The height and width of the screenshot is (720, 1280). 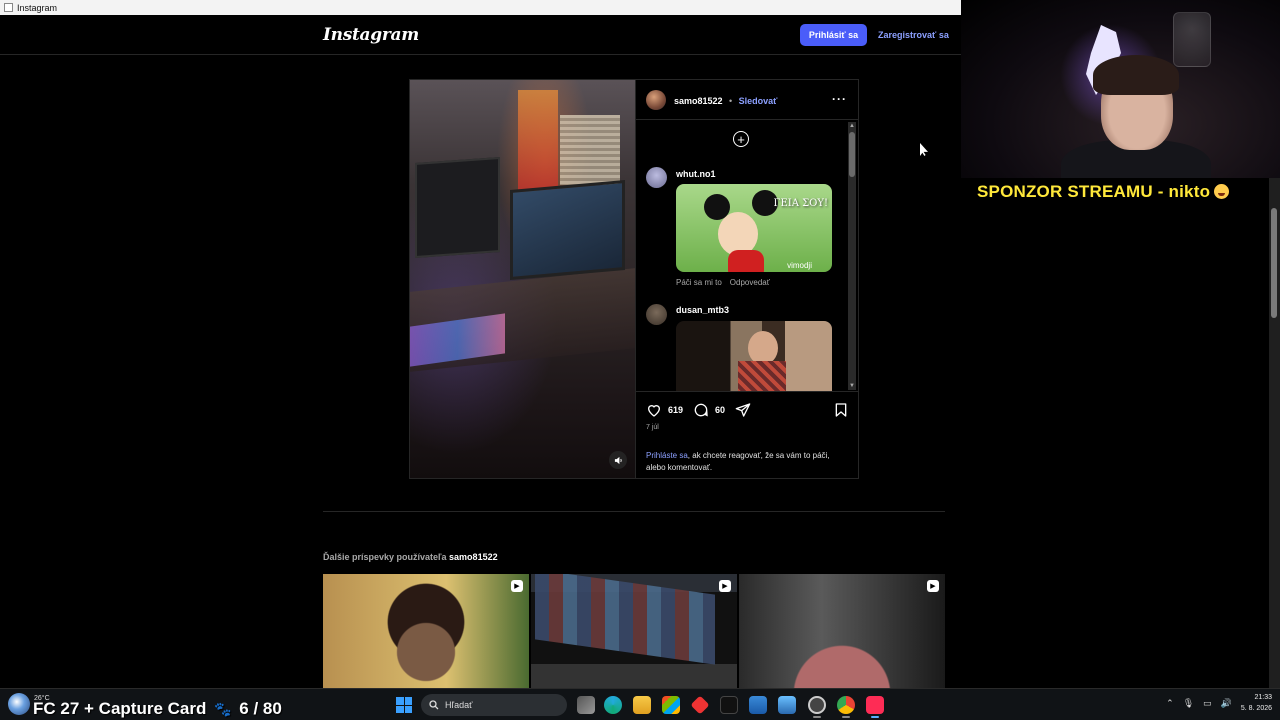 I want to click on paw-icon: 🐾, so click(x=223, y=709).